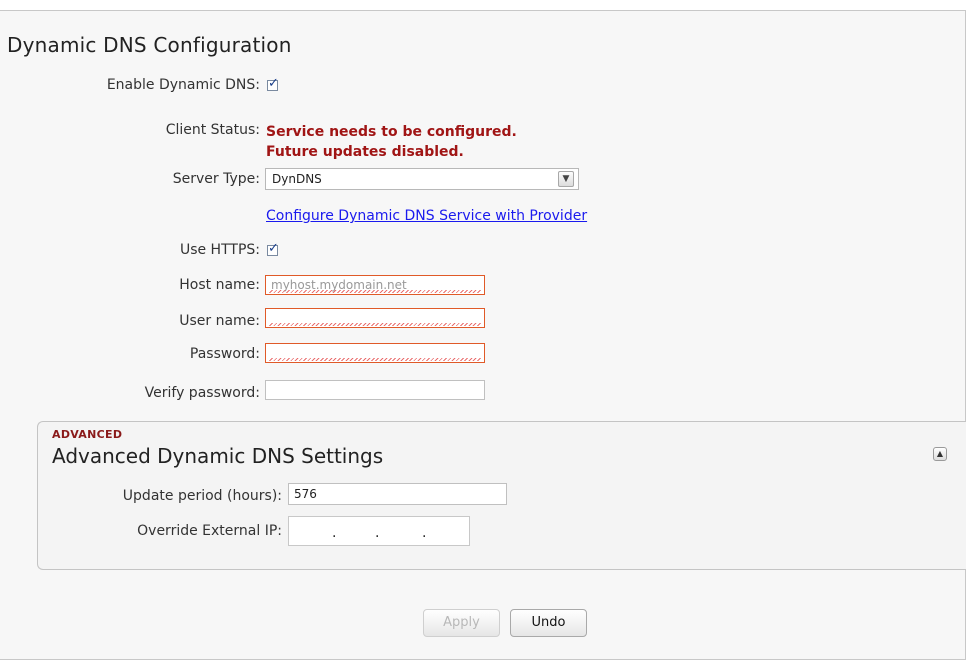  I want to click on advanced-tag: ADVANCED, so click(87, 434).